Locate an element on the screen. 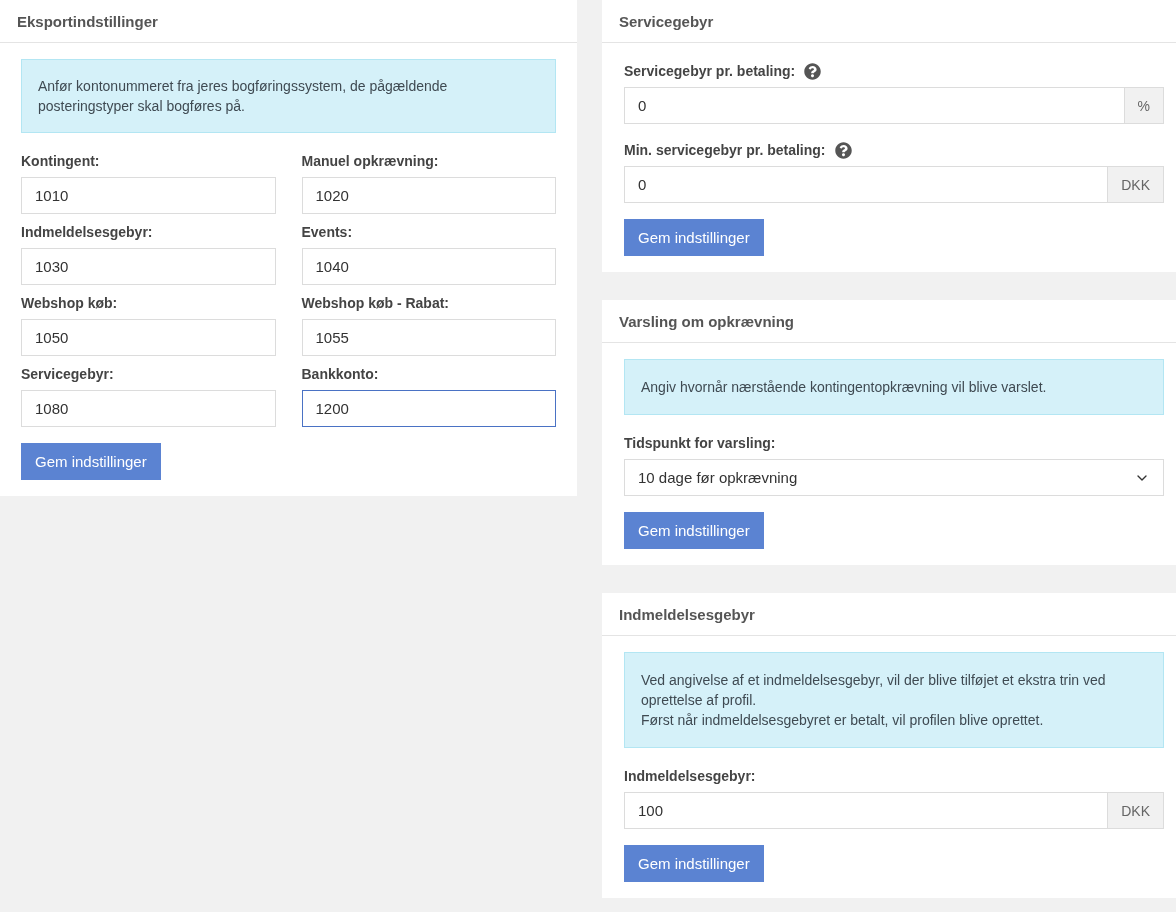  info-box: Angiv hvornår nærstående kontingentopkrævning vil blive varslet. is located at coordinates (894, 387).